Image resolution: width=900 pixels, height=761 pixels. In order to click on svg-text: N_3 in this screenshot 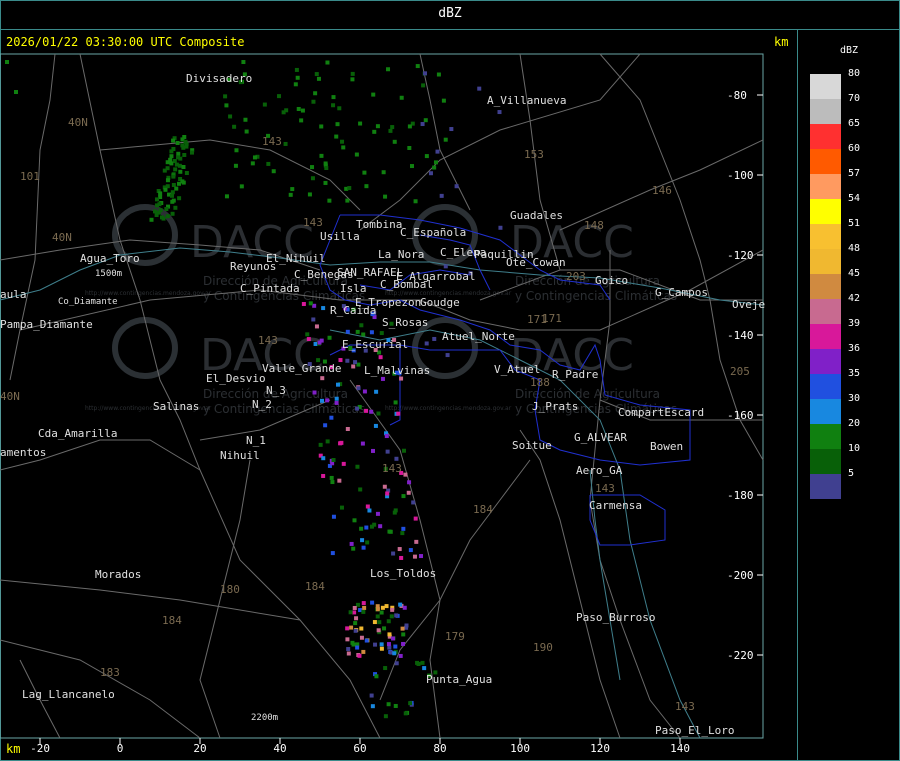, I will do `click(276, 390)`.